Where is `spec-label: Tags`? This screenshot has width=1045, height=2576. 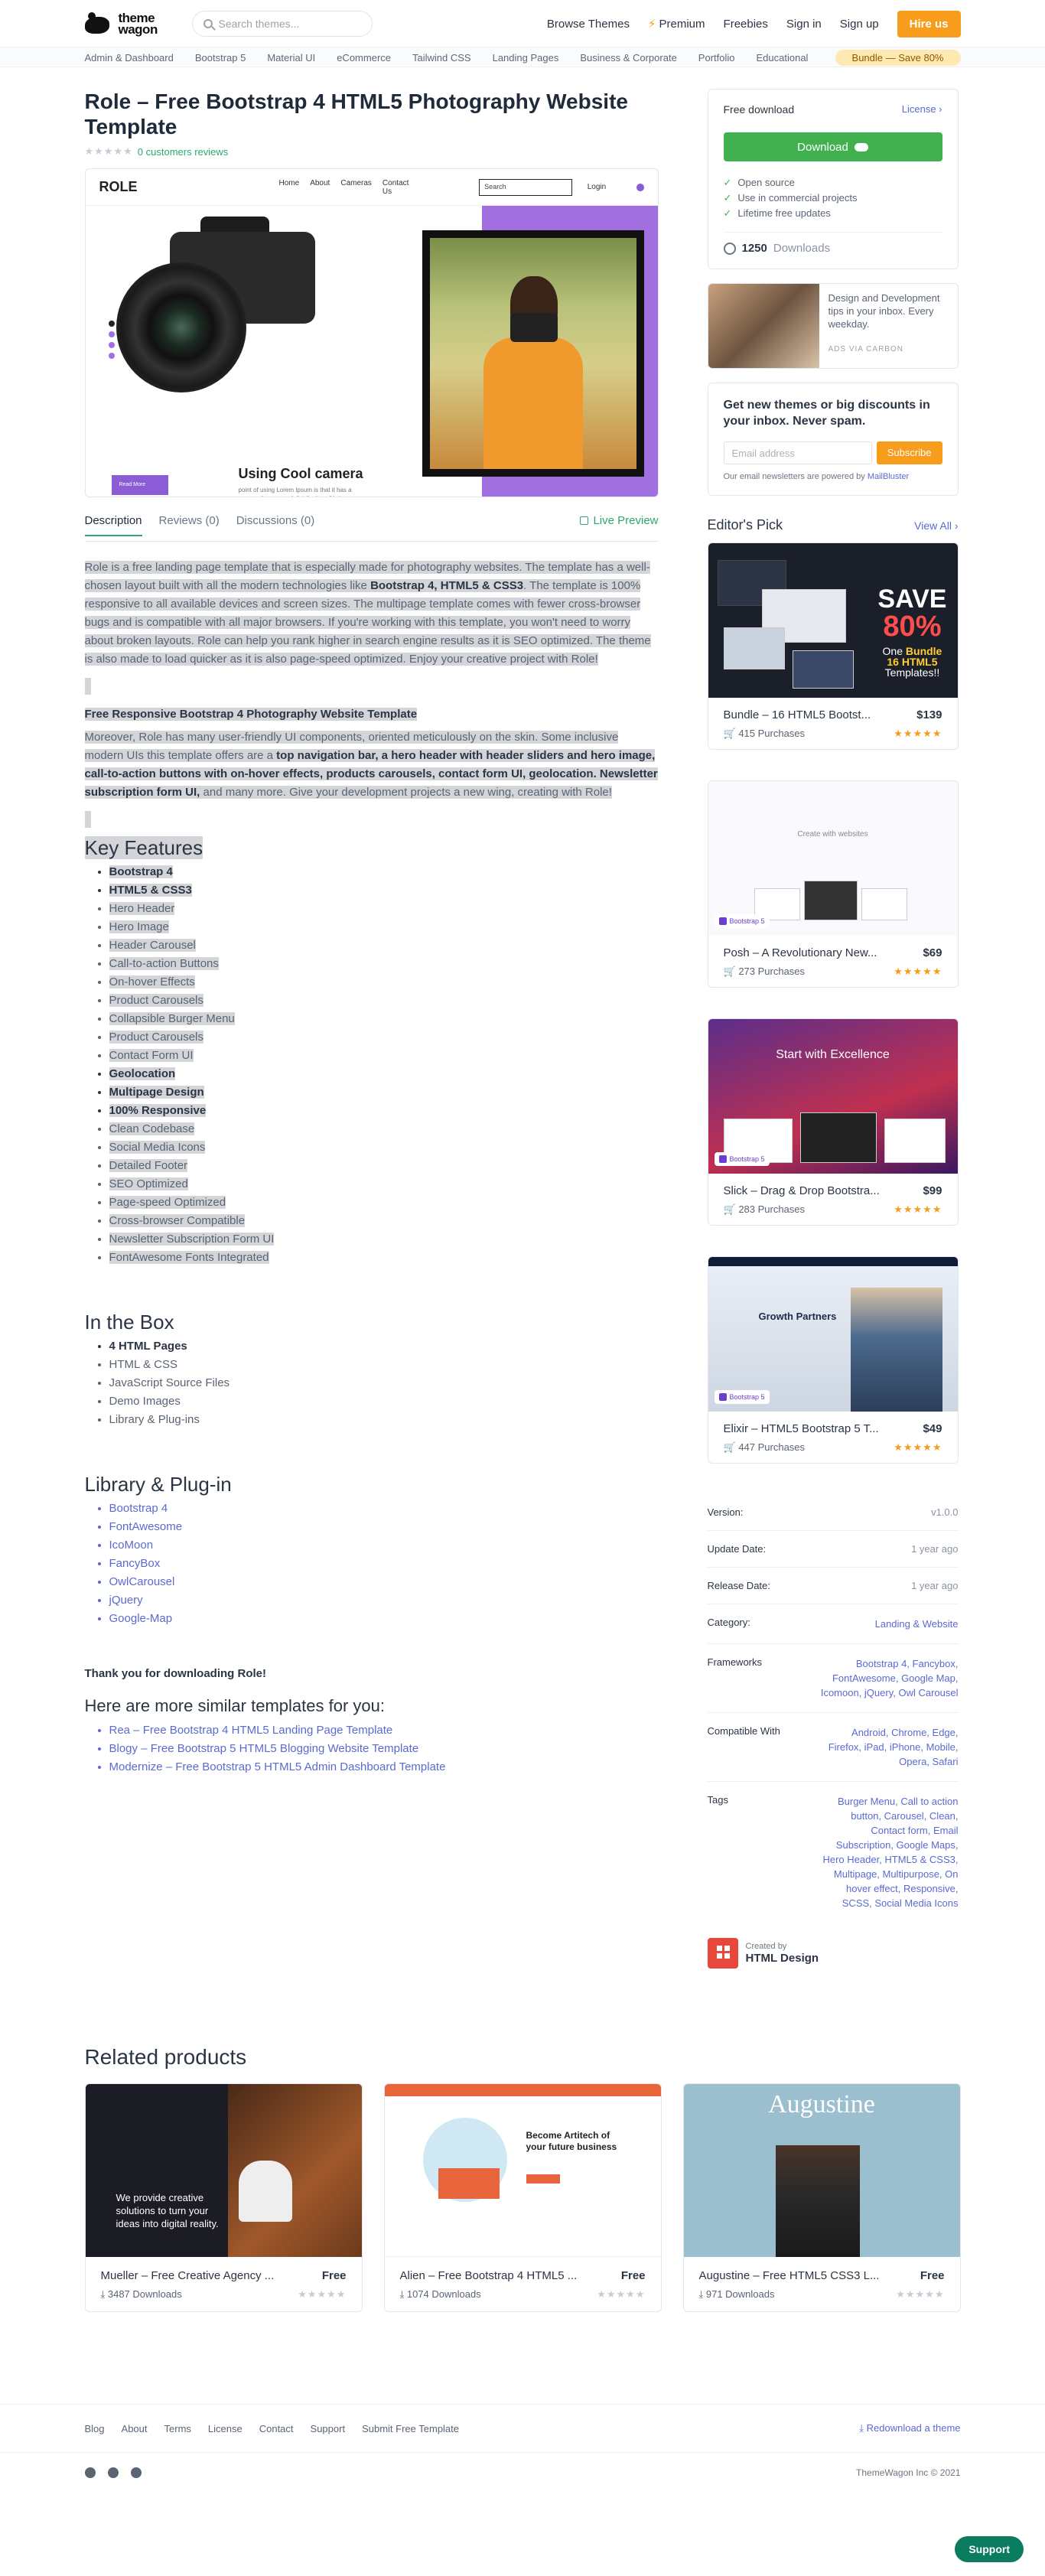
spec-label: Tags is located at coordinates (717, 1800).